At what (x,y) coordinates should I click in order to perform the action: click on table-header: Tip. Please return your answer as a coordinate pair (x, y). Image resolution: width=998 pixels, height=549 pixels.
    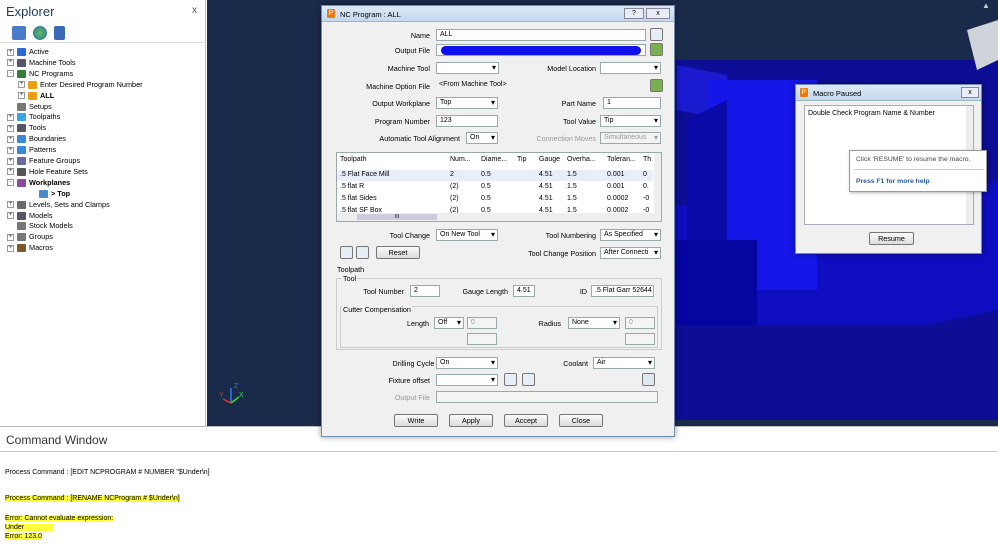
    Looking at the image, I should click on (521, 159).